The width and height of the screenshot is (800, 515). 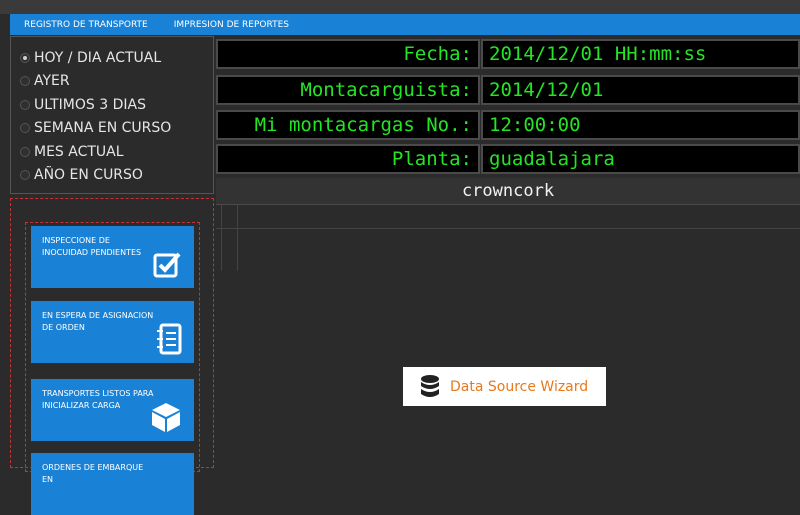 I want to click on checkbox-icon, so click(x=167, y=265).